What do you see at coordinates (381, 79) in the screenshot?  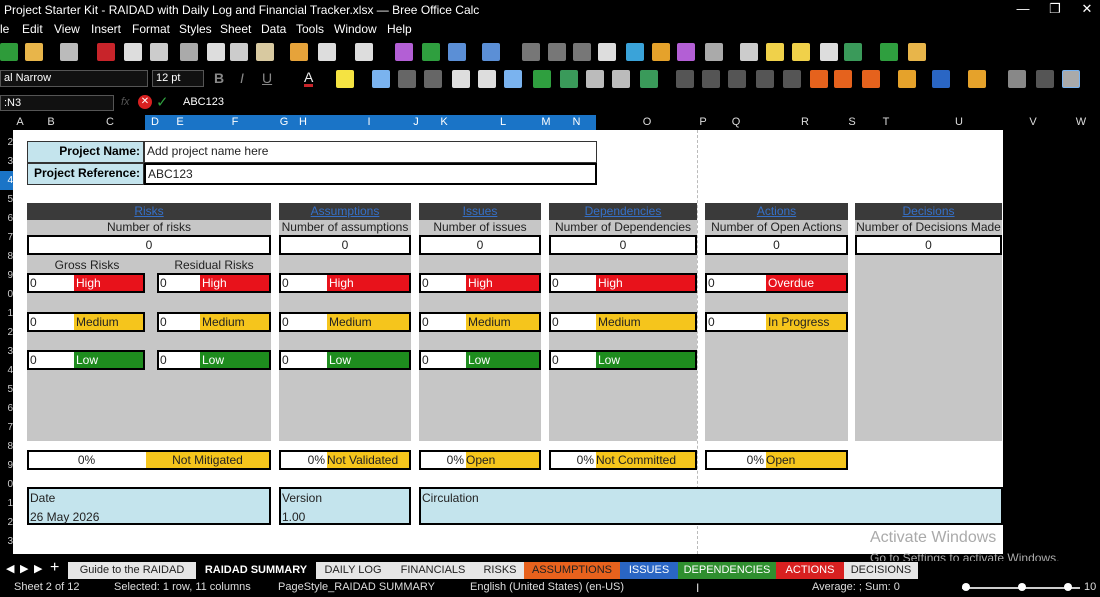 I see `align-left-icon` at bounding box center [381, 79].